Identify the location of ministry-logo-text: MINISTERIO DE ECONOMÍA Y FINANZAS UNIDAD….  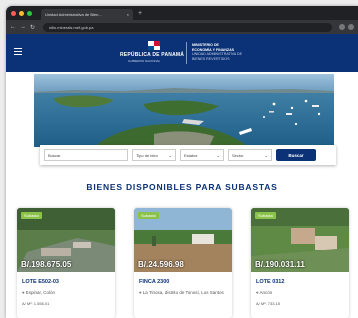
(217, 52).